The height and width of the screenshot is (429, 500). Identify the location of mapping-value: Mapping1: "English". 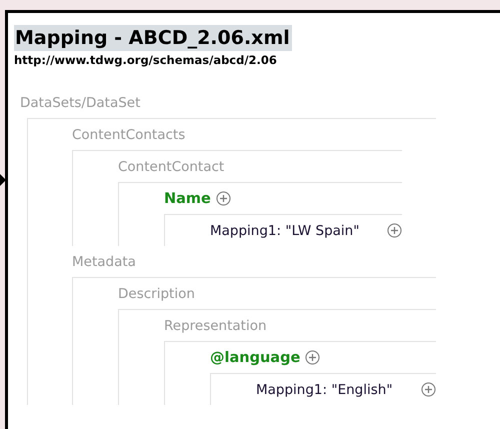
(324, 390).